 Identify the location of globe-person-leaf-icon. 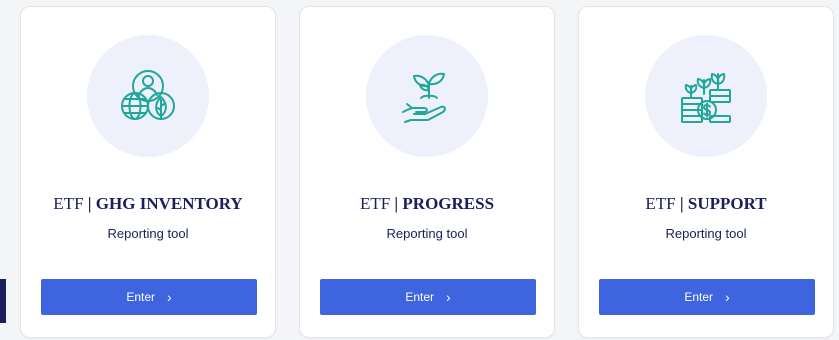
(148, 95).